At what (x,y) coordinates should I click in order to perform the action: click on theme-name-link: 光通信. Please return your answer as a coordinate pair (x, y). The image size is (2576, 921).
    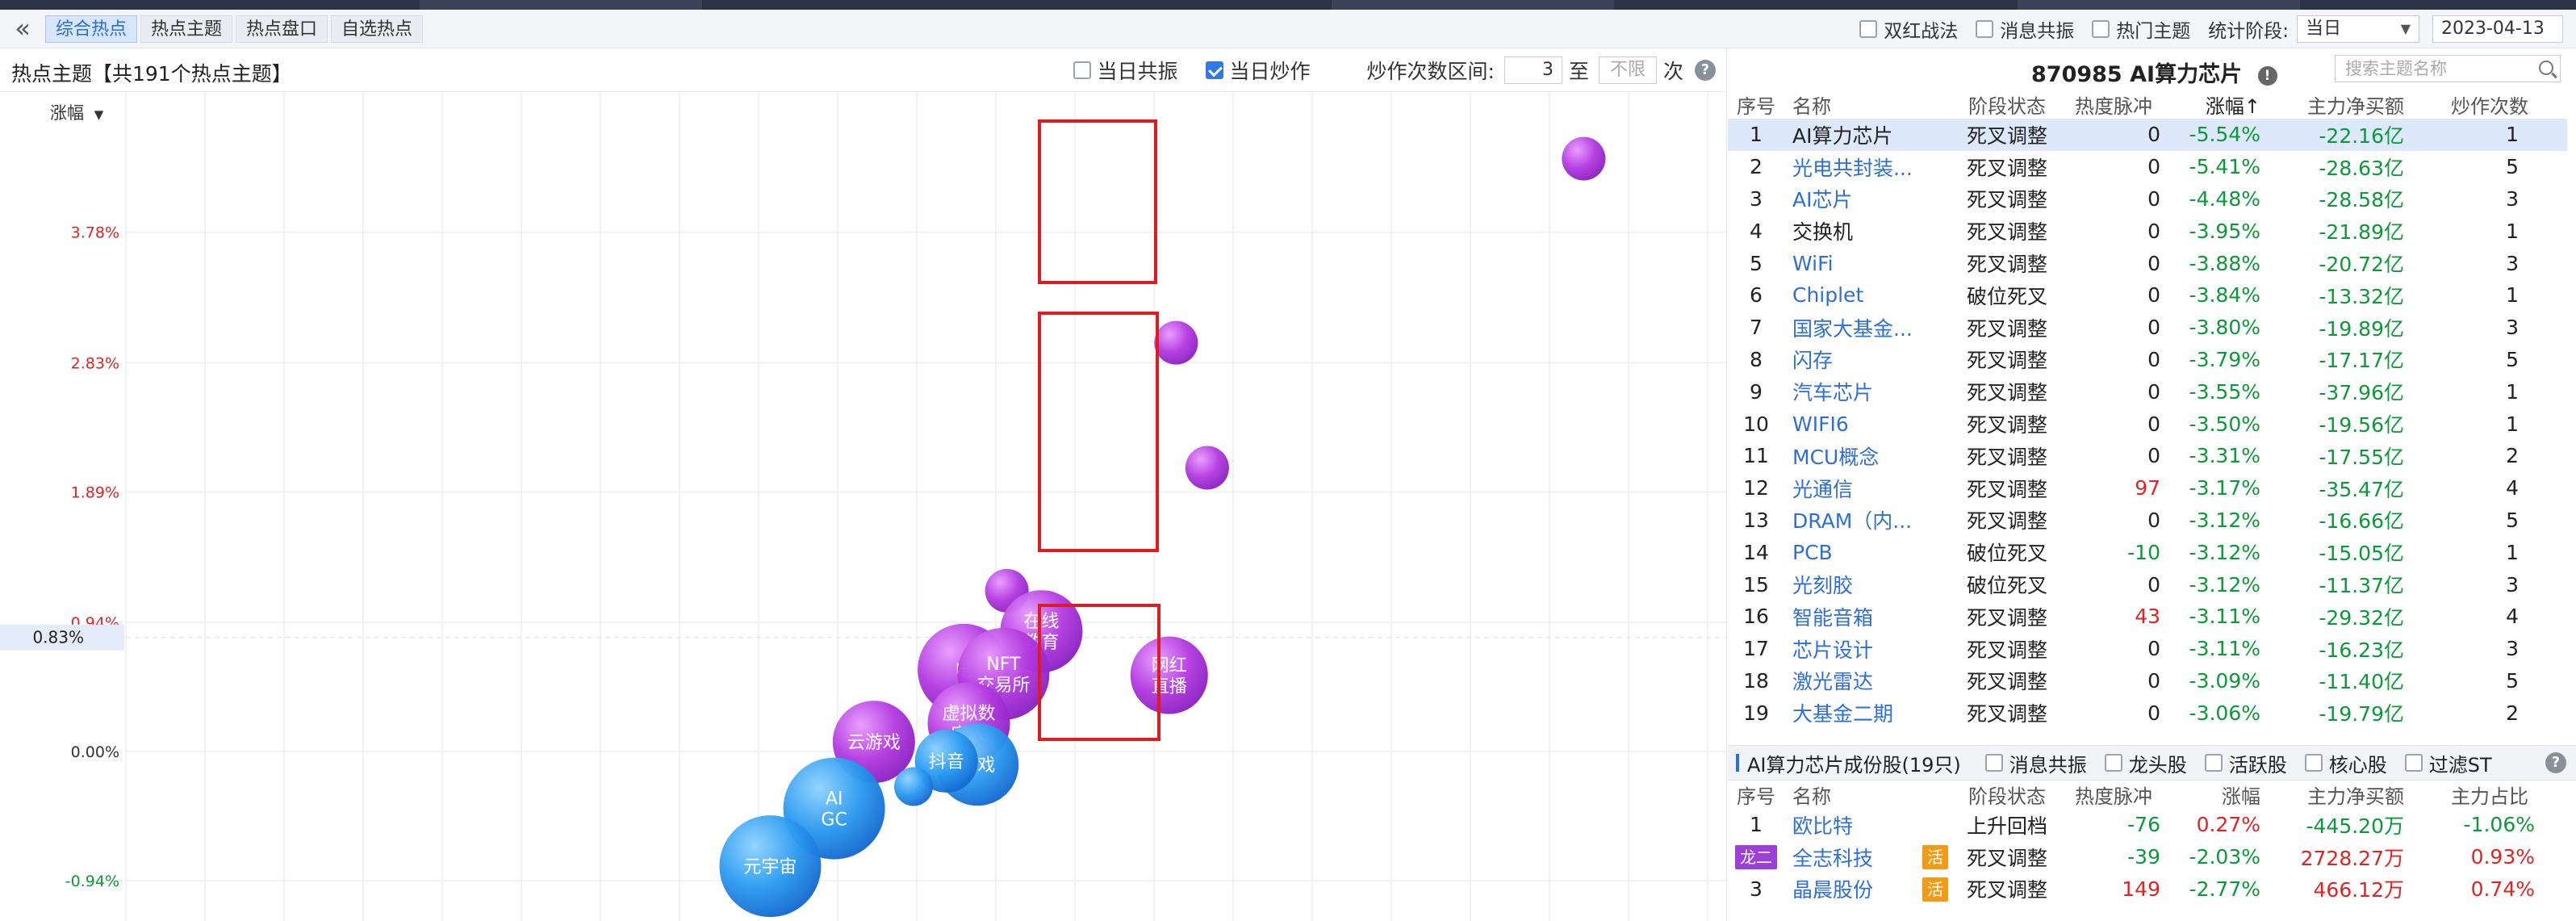
    Looking at the image, I should click on (1869, 488).